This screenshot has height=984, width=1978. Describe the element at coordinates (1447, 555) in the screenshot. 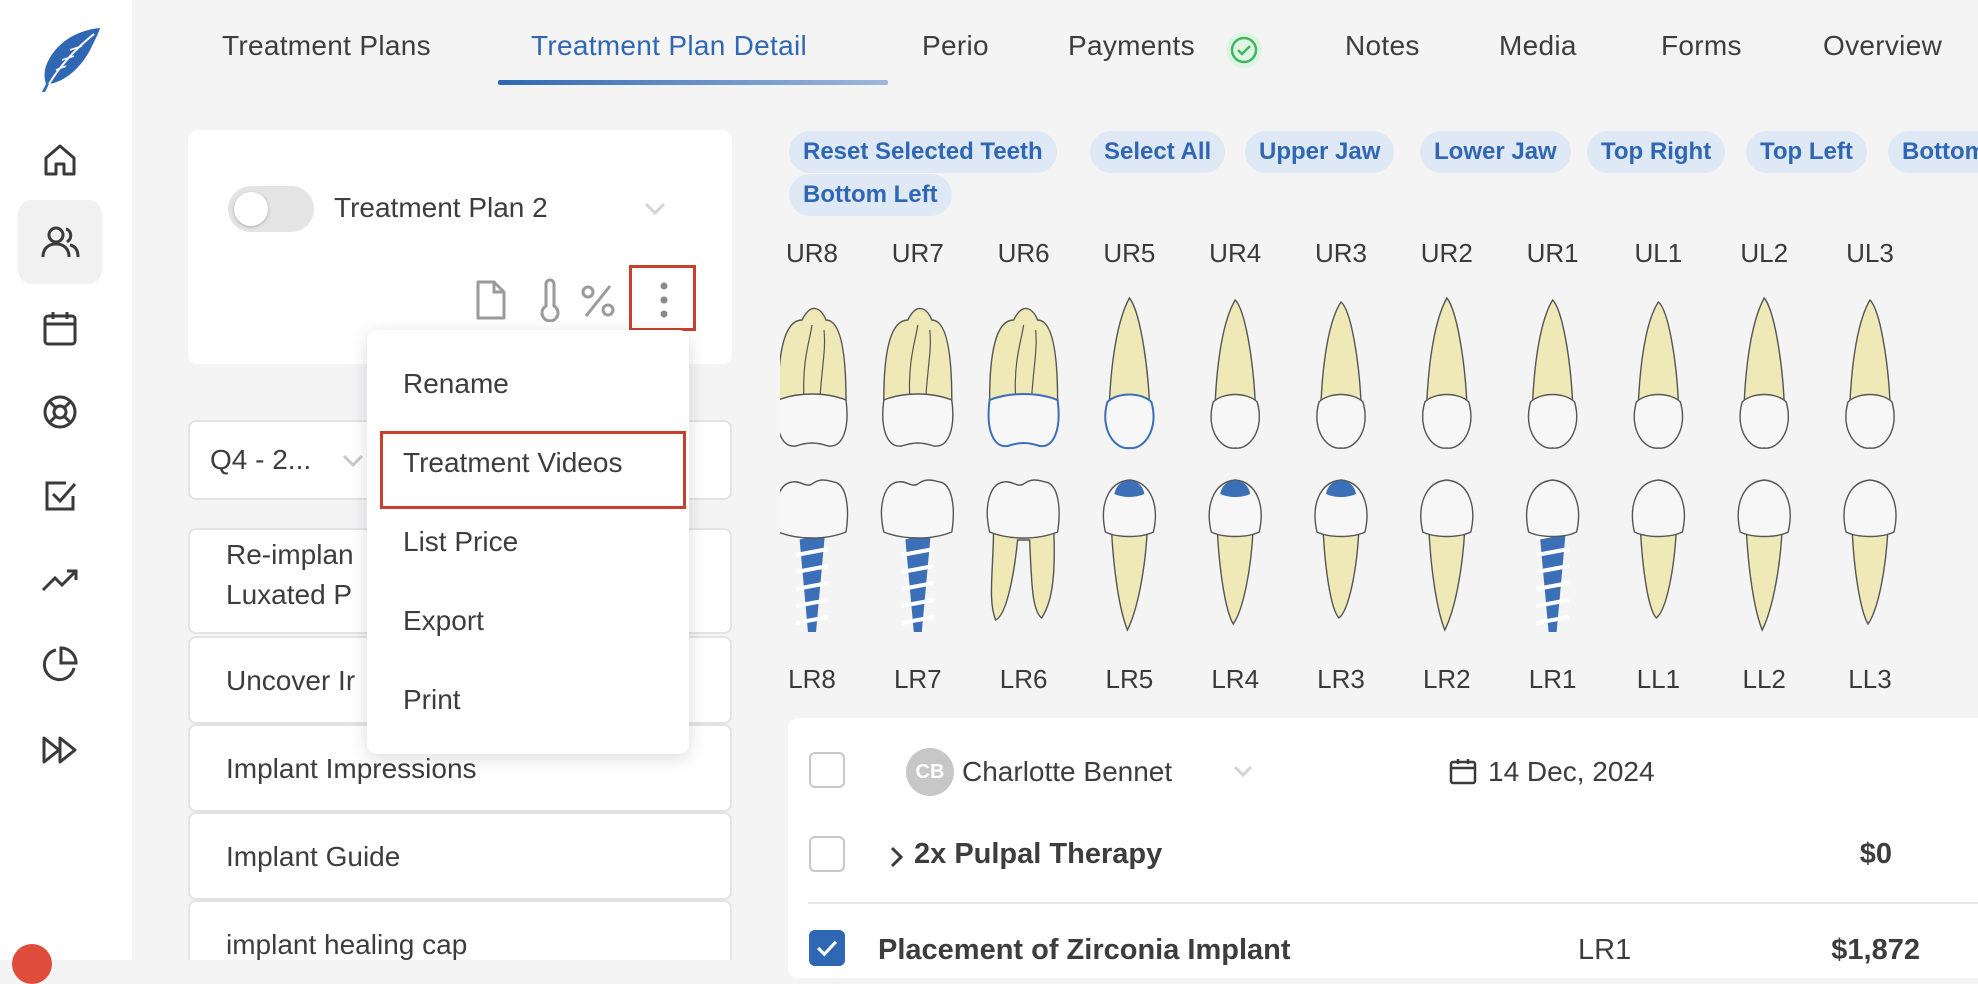

I see `tooth-lr2` at that location.